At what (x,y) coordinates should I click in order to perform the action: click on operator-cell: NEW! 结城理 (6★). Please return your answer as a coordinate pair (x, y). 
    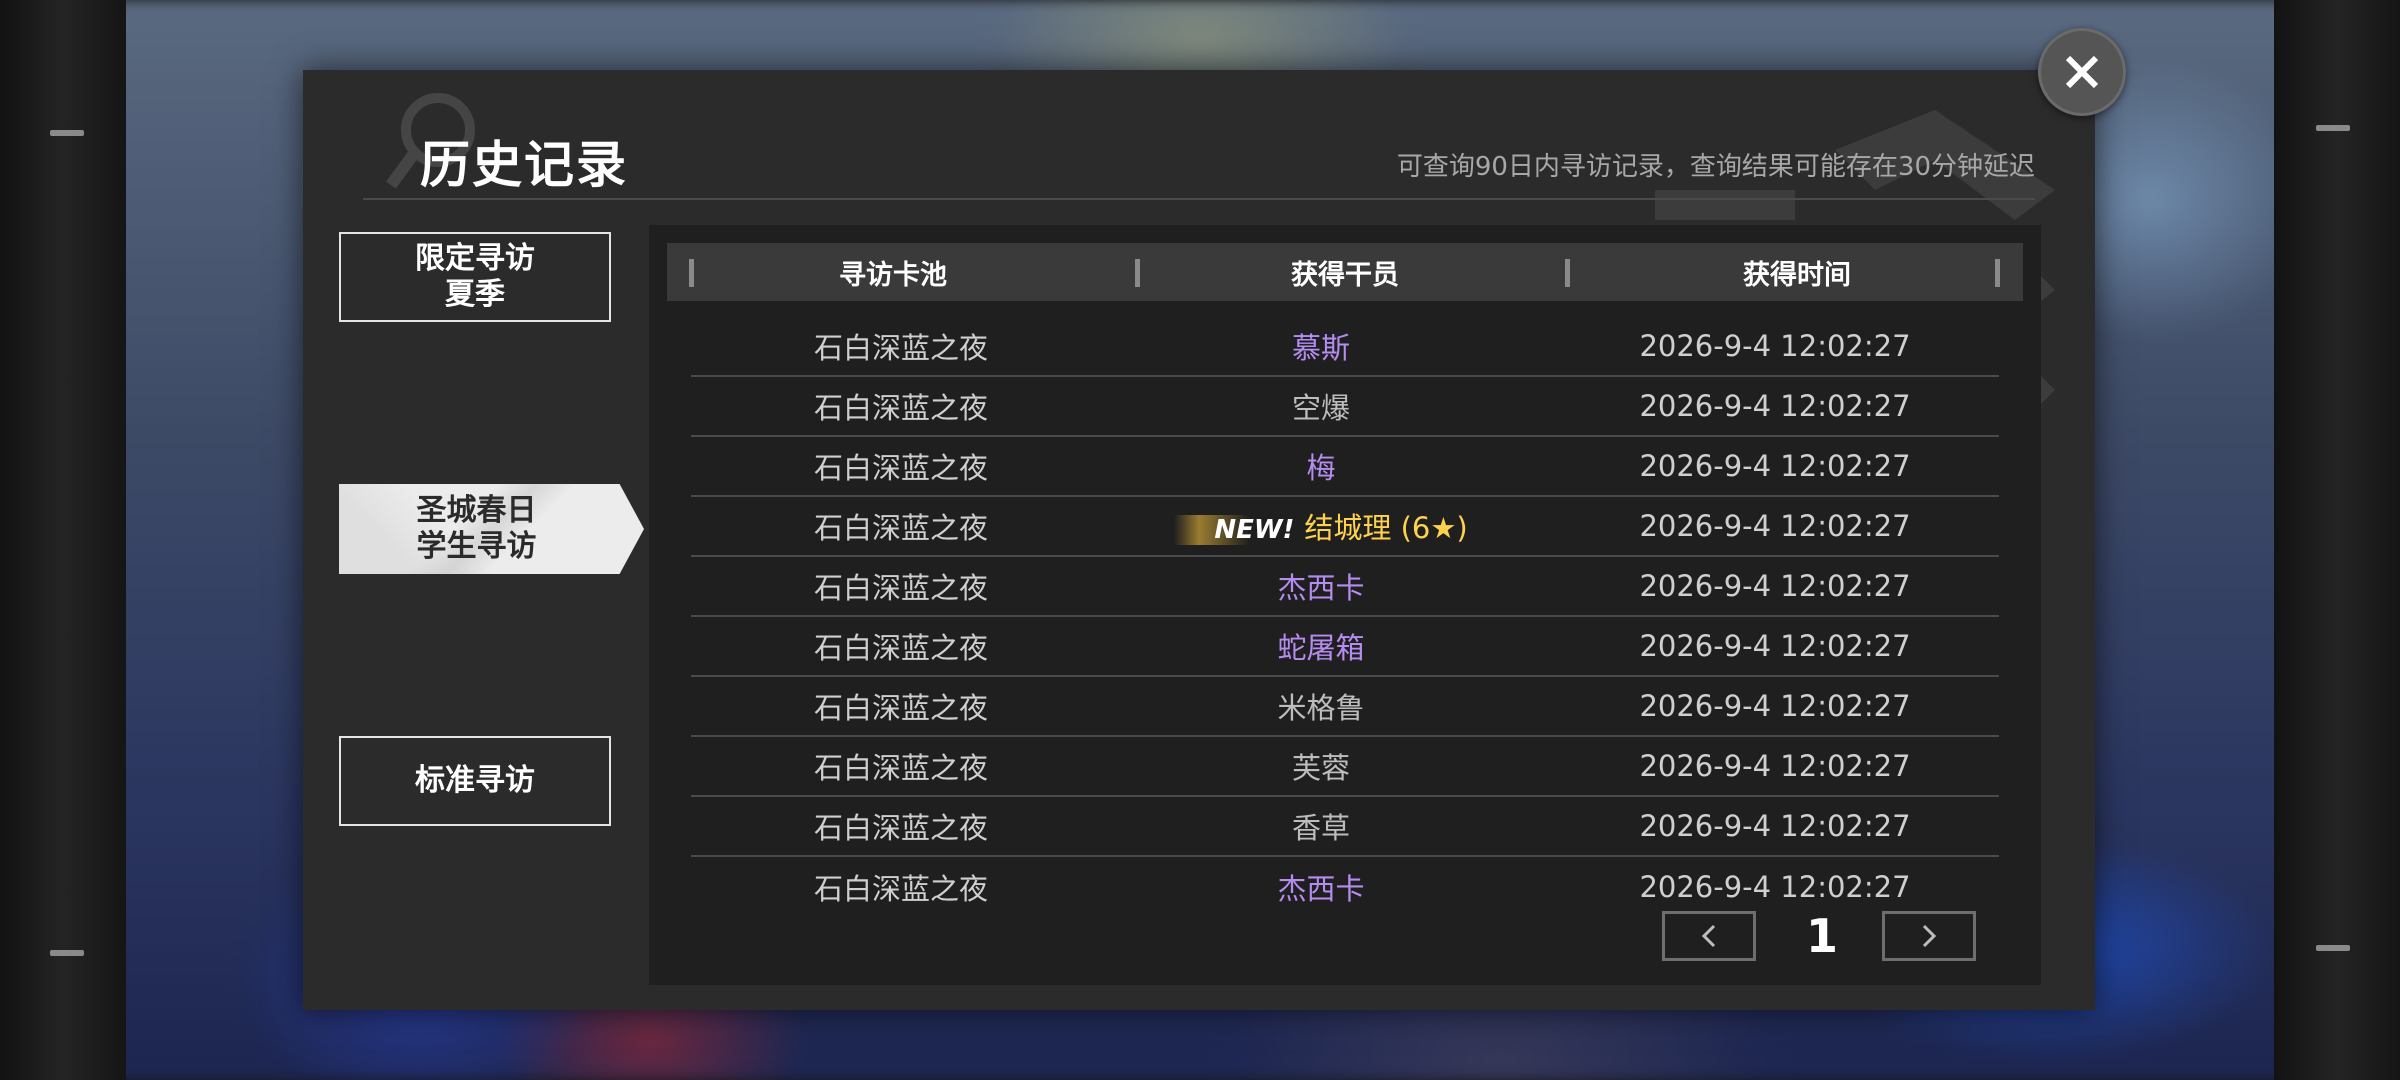
    Looking at the image, I should click on (1321, 526).